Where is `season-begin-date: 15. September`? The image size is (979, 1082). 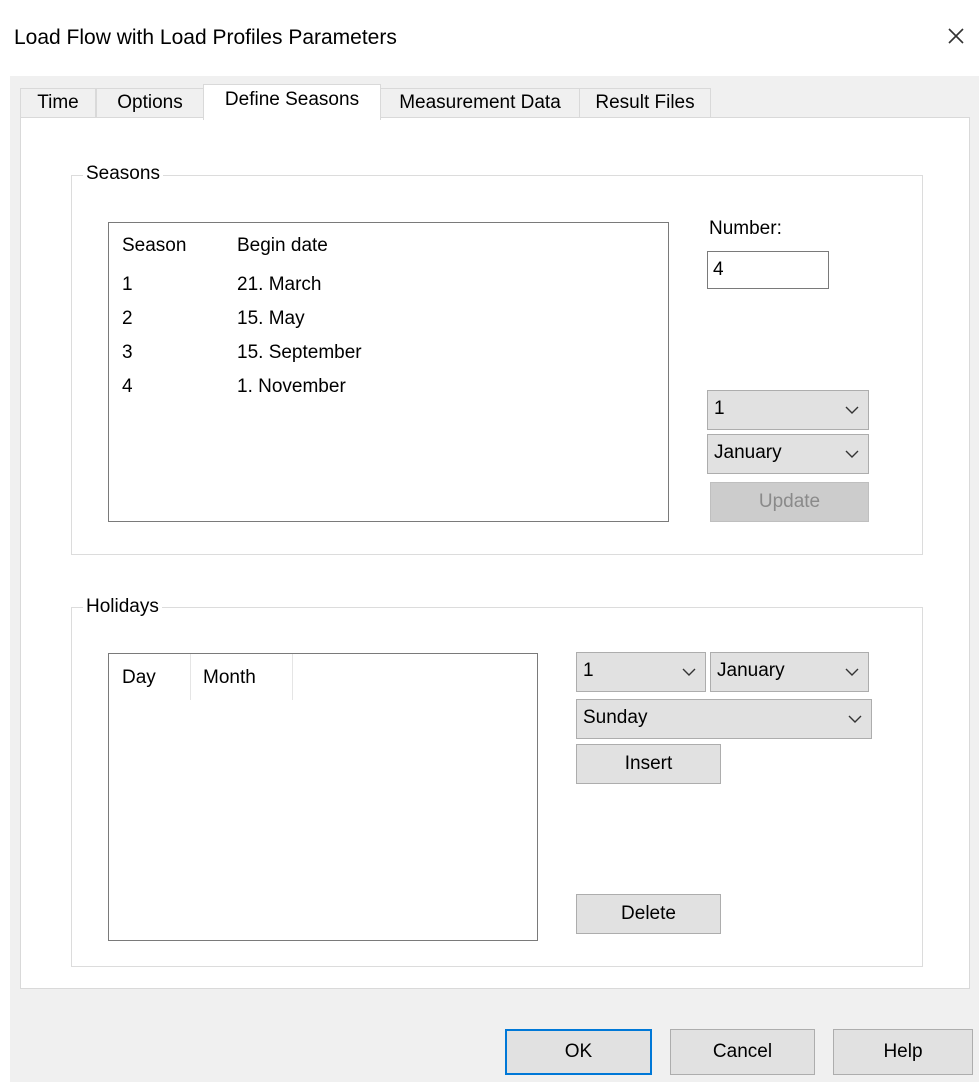 season-begin-date: 15. September is located at coordinates (299, 352).